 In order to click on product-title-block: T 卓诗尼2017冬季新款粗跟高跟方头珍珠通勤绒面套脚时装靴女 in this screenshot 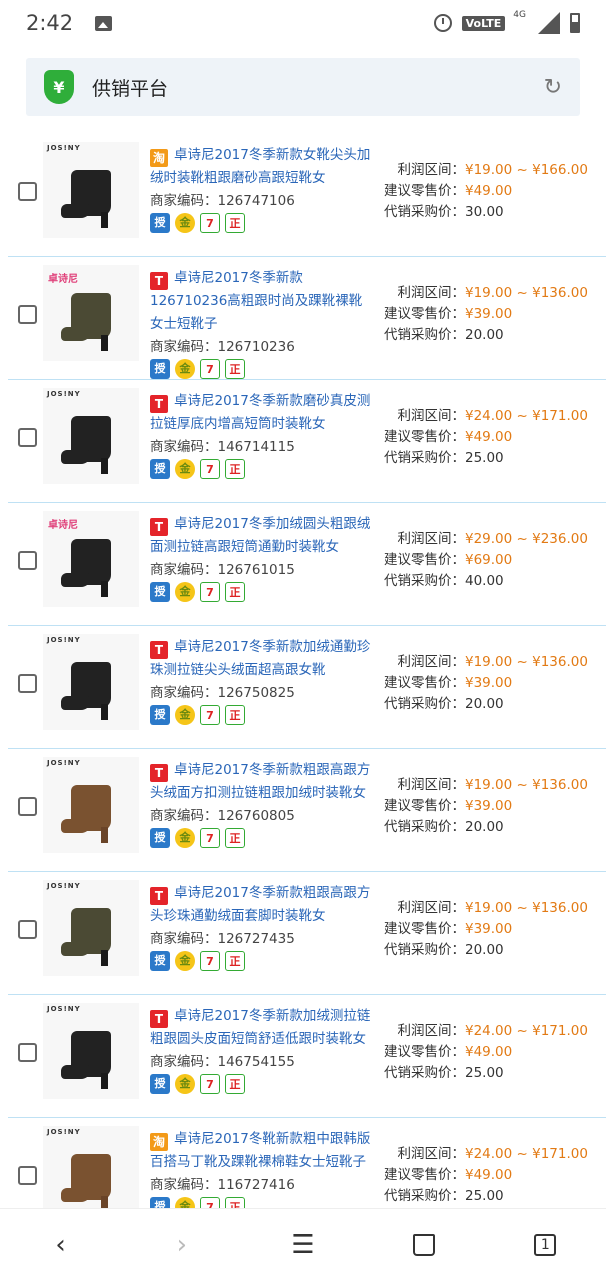, I will do `click(261, 905)`.